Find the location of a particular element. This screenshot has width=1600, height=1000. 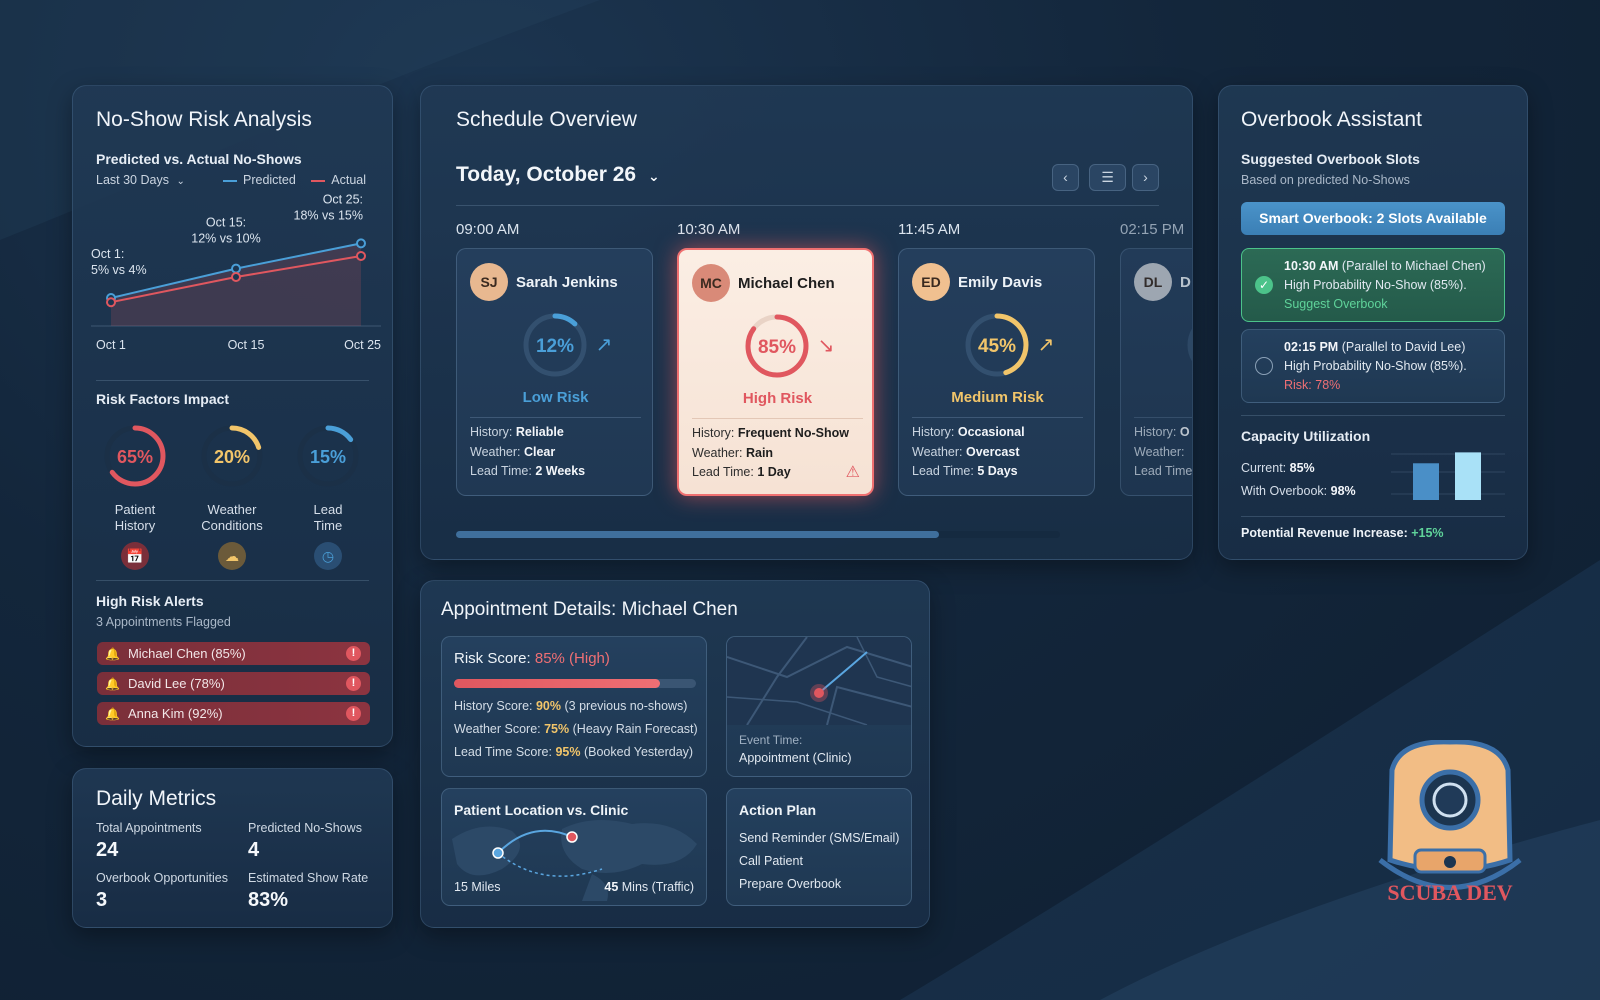

revenue-value: +15% is located at coordinates (1427, 533).